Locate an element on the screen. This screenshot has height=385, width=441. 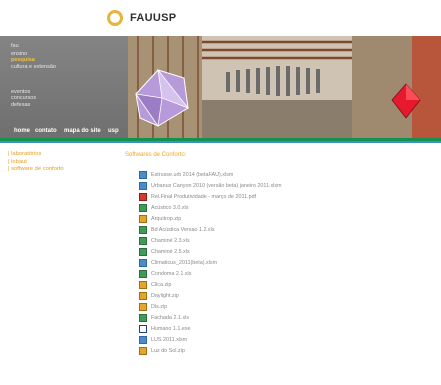
file-link: LUS 2011.xlsm is located at coordinates (169, 340).